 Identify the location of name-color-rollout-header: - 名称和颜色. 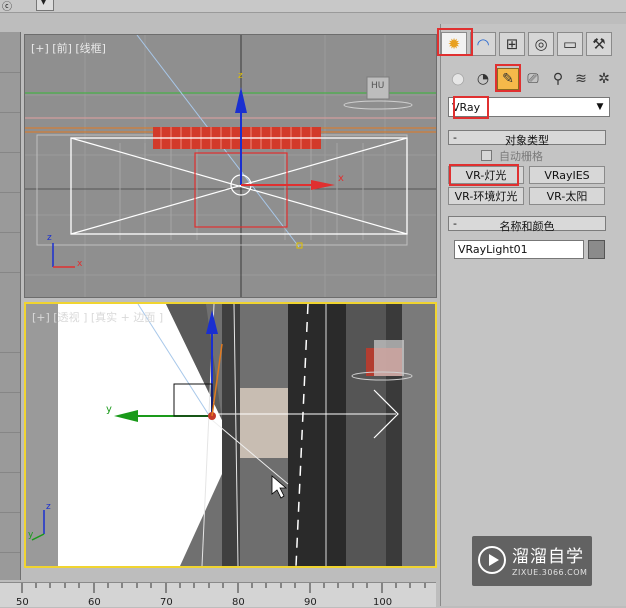
(527, 224).